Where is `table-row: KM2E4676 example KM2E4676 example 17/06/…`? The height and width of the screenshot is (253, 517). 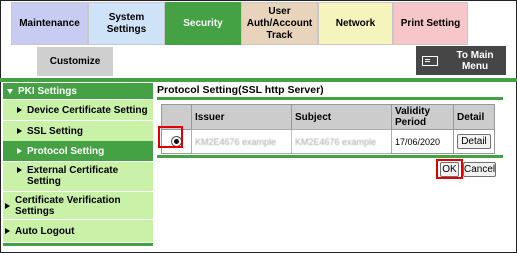
table-row: KM2E4676 example KM2E4676 example 17/06/… is located at coordinates (328, 141).